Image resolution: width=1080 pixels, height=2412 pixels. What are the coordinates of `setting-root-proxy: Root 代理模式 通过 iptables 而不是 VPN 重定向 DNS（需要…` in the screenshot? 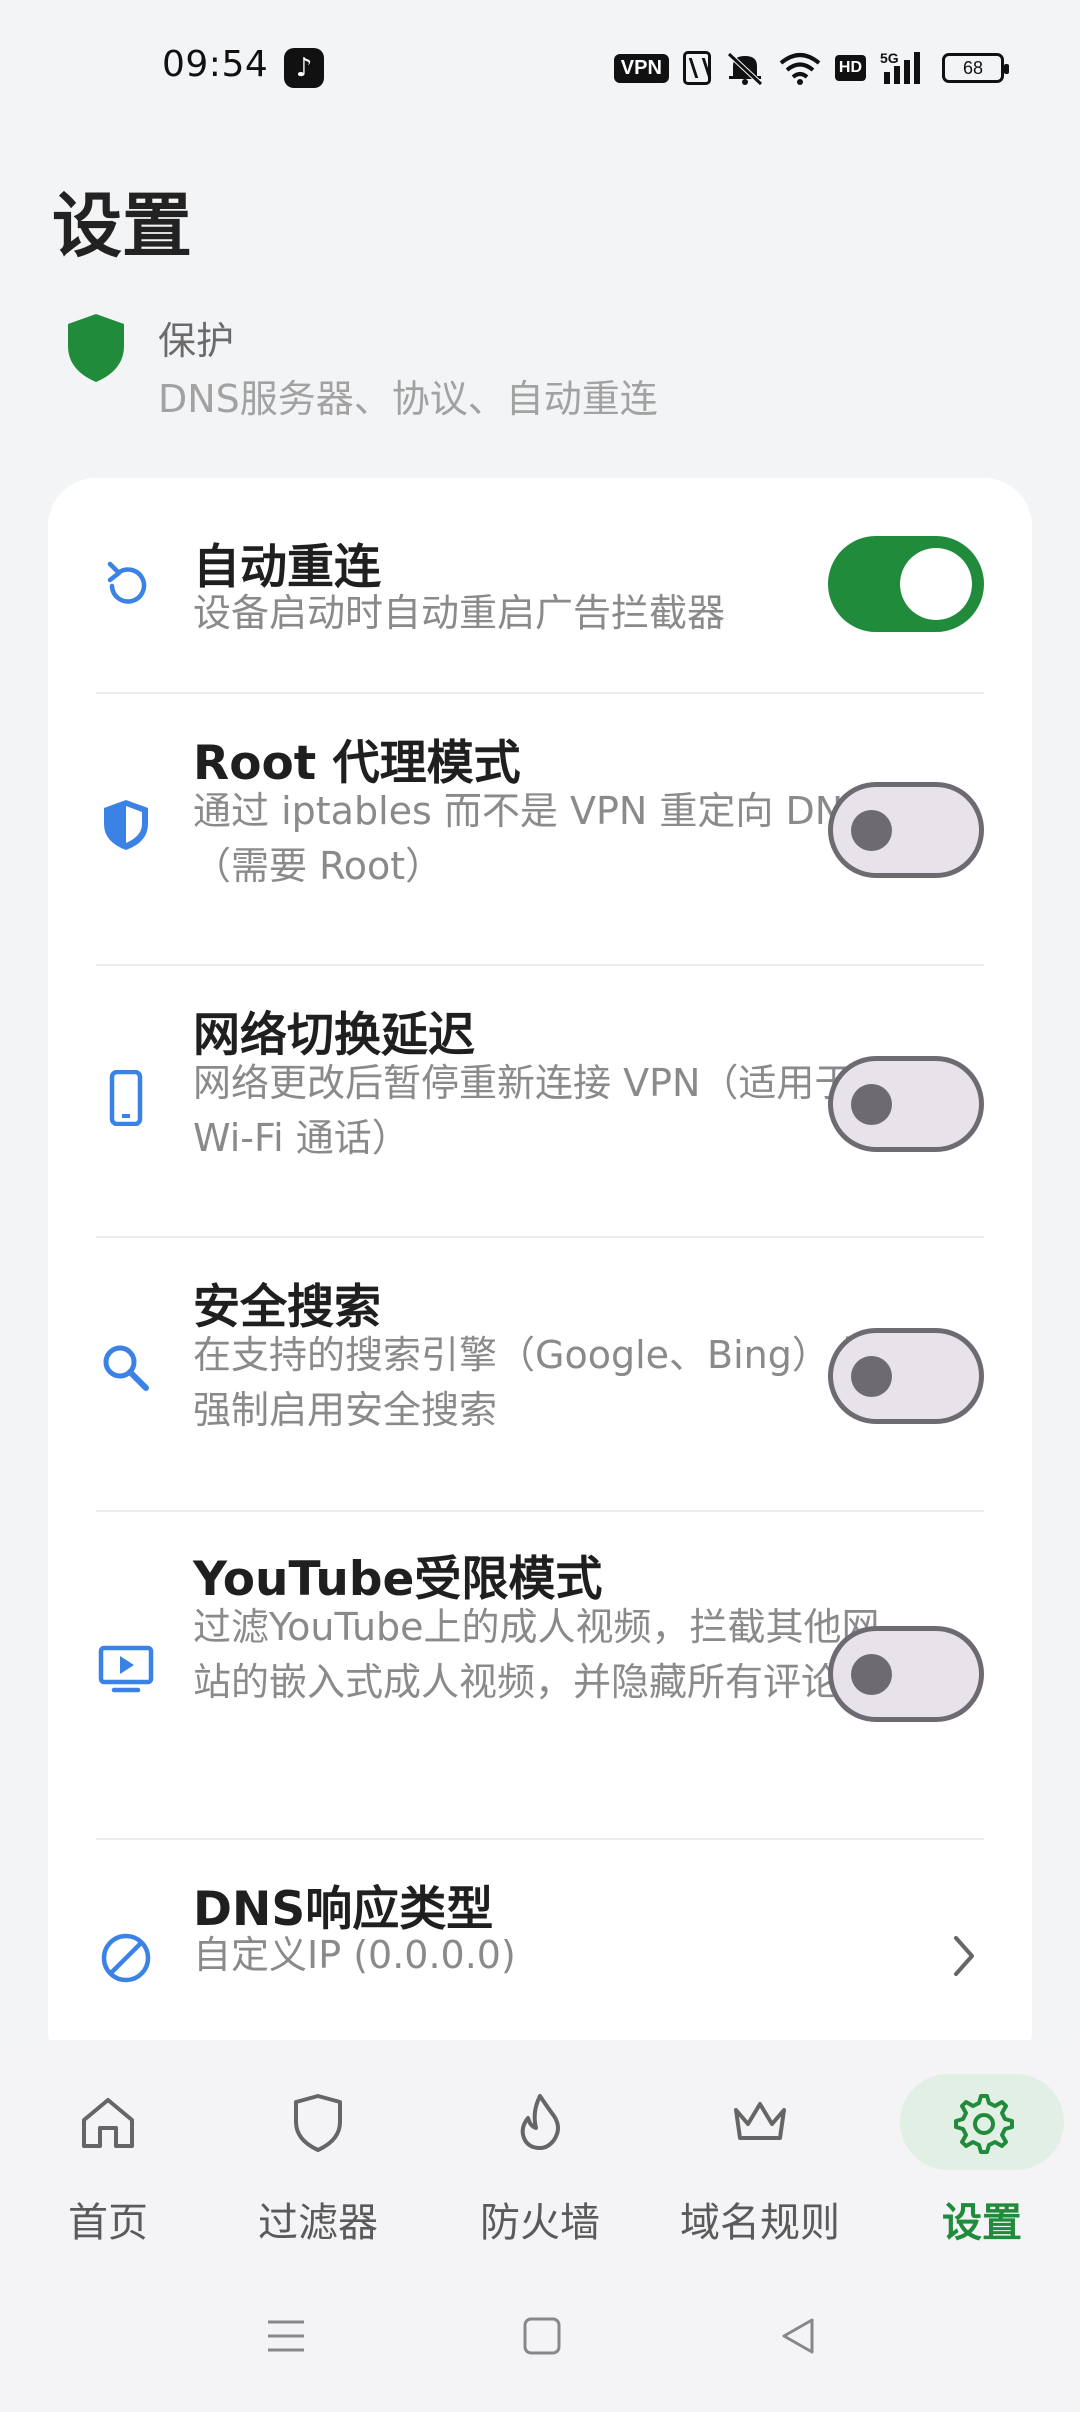 It's located at (540, 829).